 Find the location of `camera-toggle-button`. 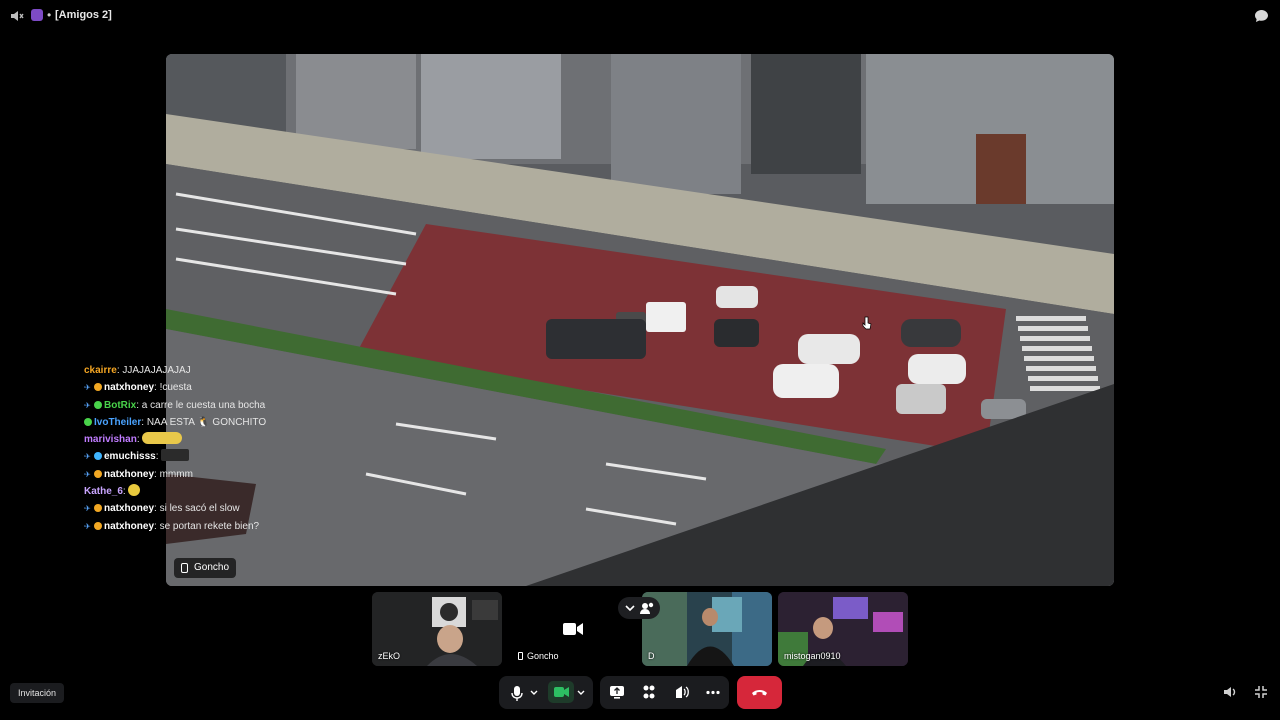

camera-toggle-button is located at coordinates (561, 692).